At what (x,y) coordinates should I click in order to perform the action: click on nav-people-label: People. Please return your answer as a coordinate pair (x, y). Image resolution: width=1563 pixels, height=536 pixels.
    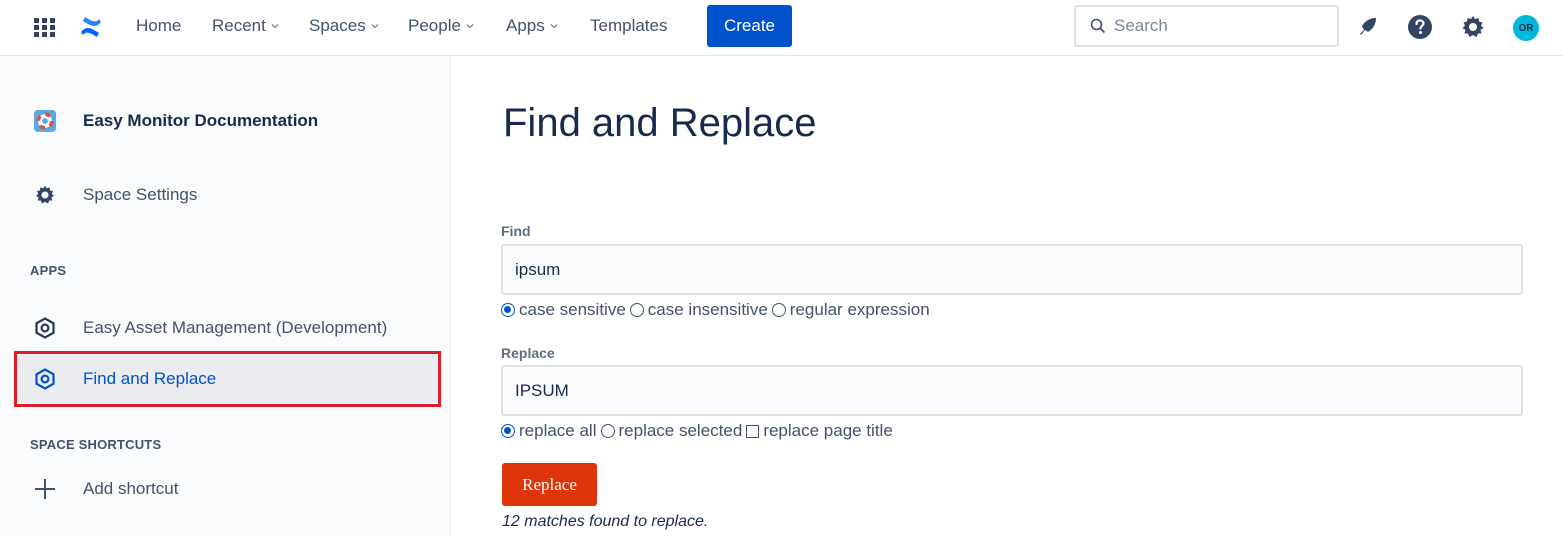
    Looking at the image, I should click on (434, 25).